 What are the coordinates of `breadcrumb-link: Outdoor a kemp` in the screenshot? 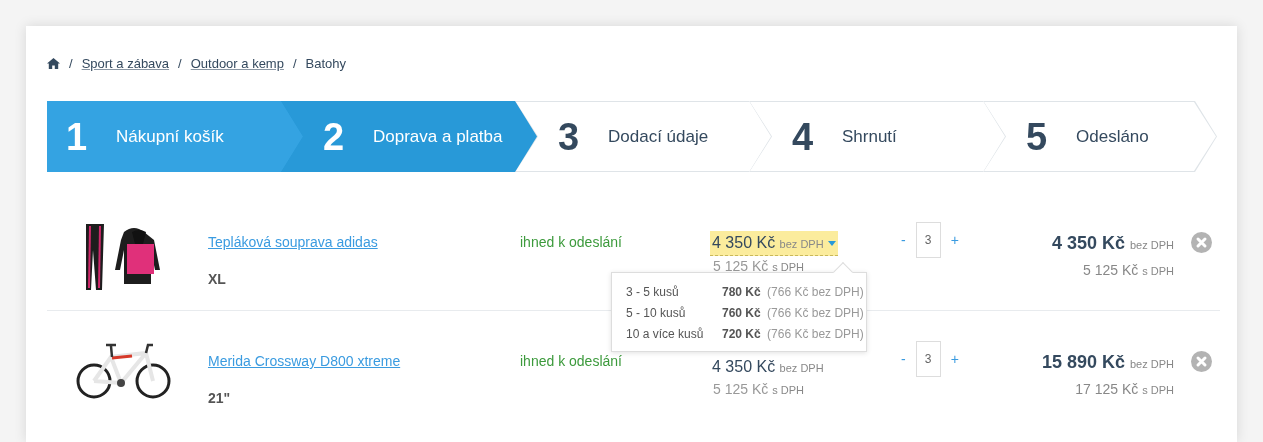 It's located at (237, 63).